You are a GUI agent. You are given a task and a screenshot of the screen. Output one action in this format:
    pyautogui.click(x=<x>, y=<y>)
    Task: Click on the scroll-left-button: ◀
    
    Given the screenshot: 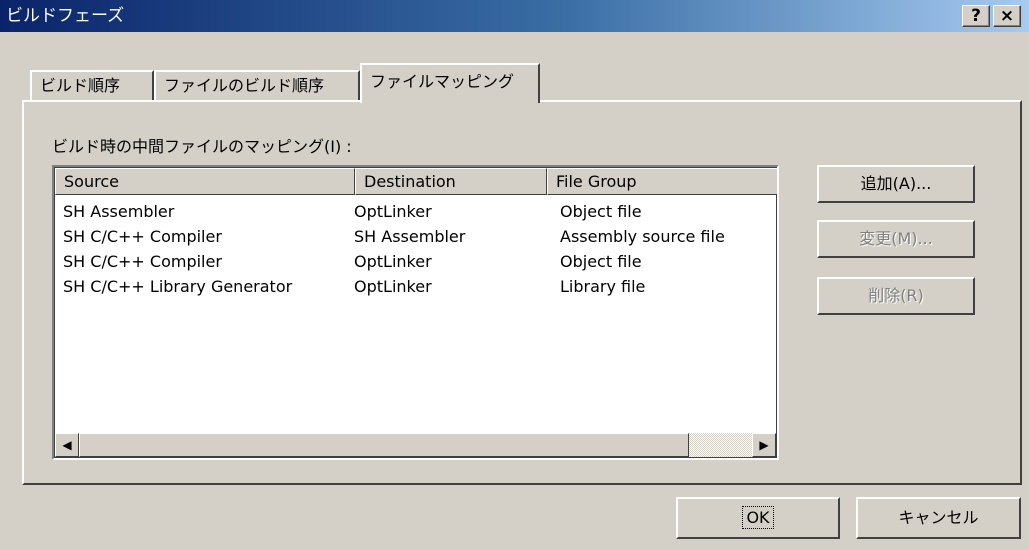 What is the action you would take?
    pyautogui.click(x=67, y=445)
    